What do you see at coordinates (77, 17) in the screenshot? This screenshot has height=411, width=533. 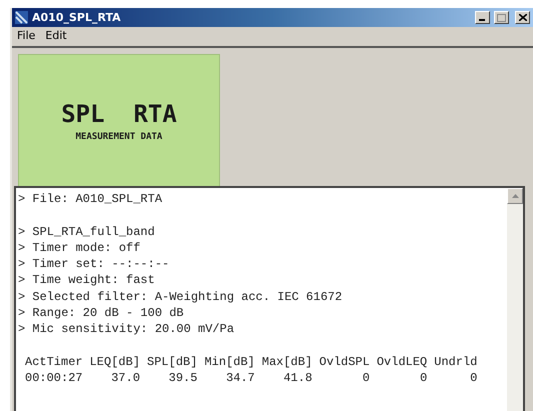 I see `window-title: A010_SPL_RTA` at bounding box center [77, 17].